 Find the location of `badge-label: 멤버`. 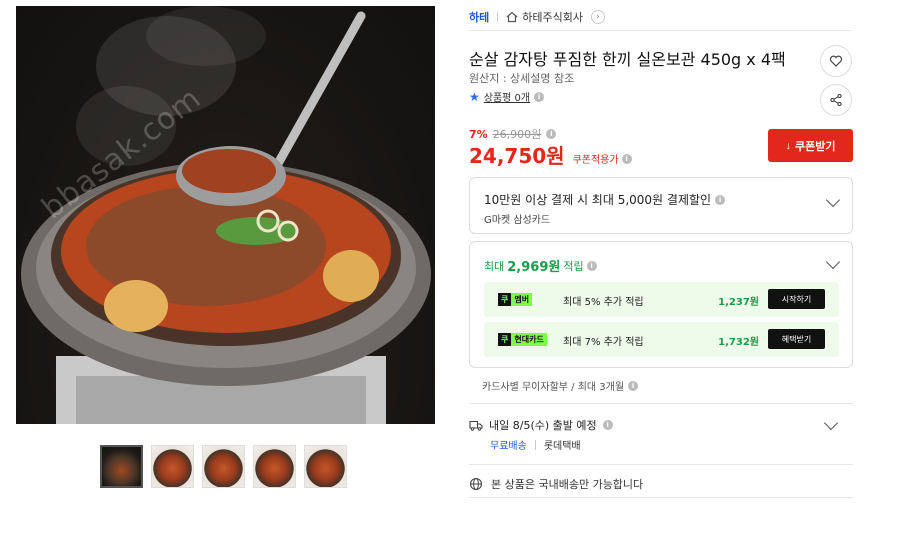

badge-label: 멤버 is located at coordinates (522, 299).